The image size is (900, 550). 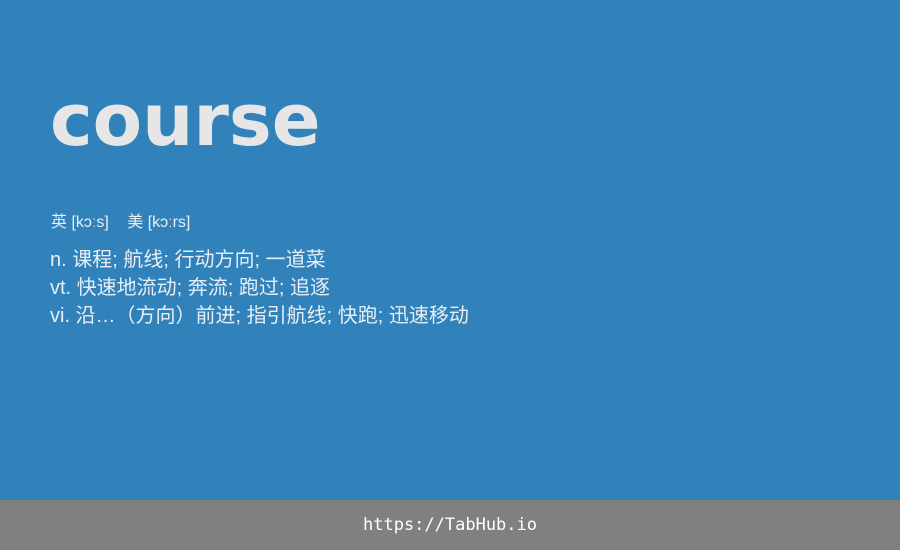 I want to click on phonetic-uk: 英 [kɔːs], so click(x=80, y=222).